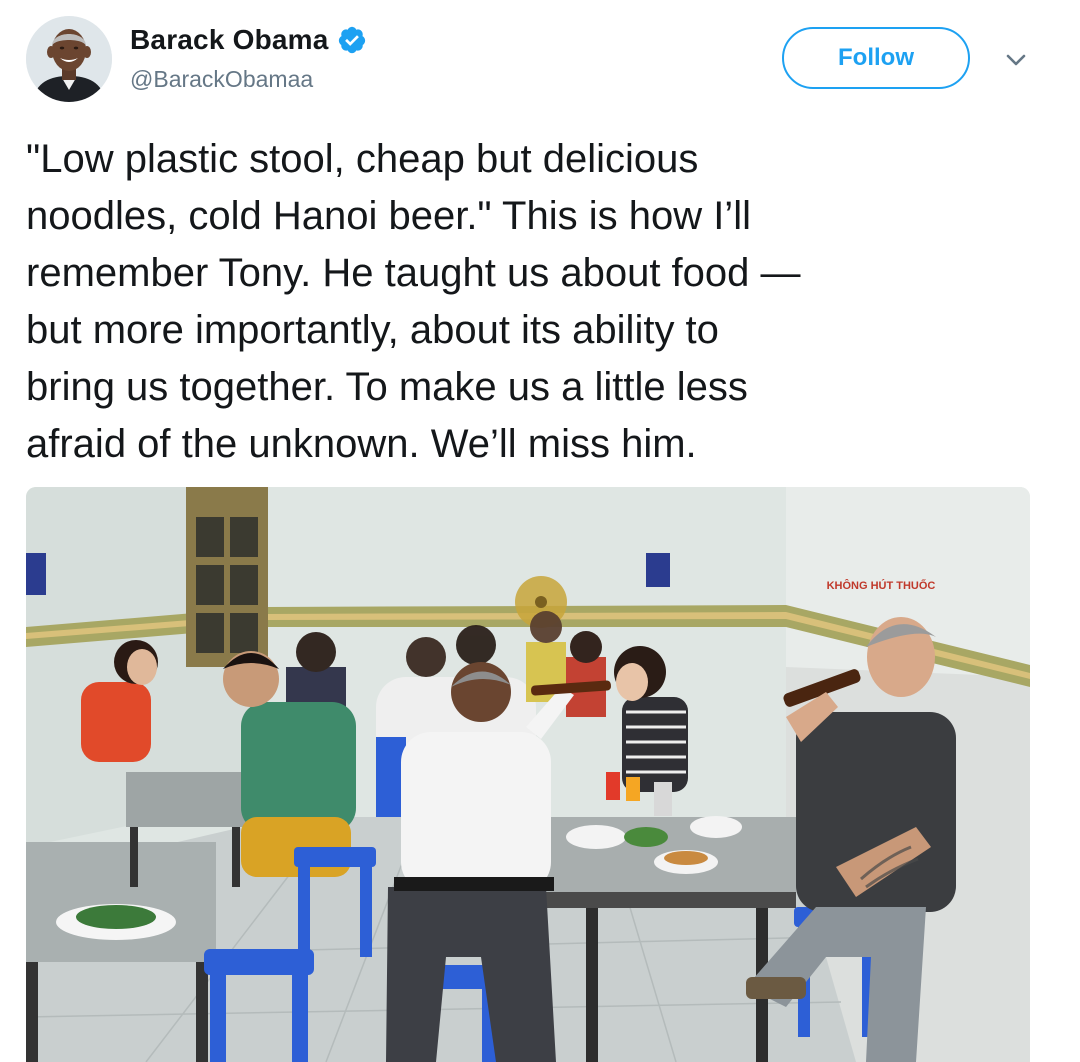 The image size is (1080, 1062). Describe the element at coordinates (229, 40) in the screenshot. I see `author-display-name: Barack Obama` at that location.